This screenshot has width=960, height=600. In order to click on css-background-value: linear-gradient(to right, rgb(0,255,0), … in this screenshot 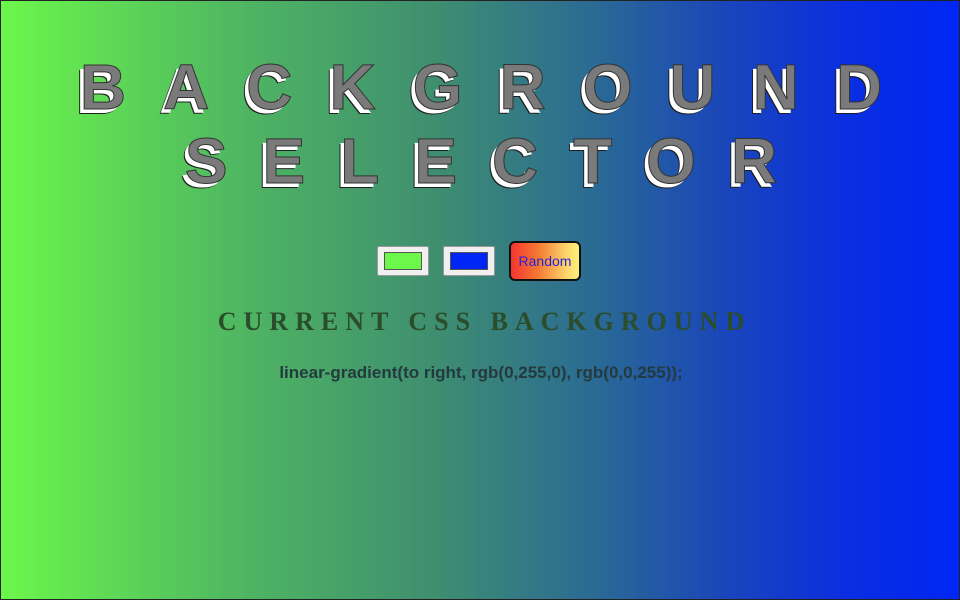, I will do `click(481, 372)`.